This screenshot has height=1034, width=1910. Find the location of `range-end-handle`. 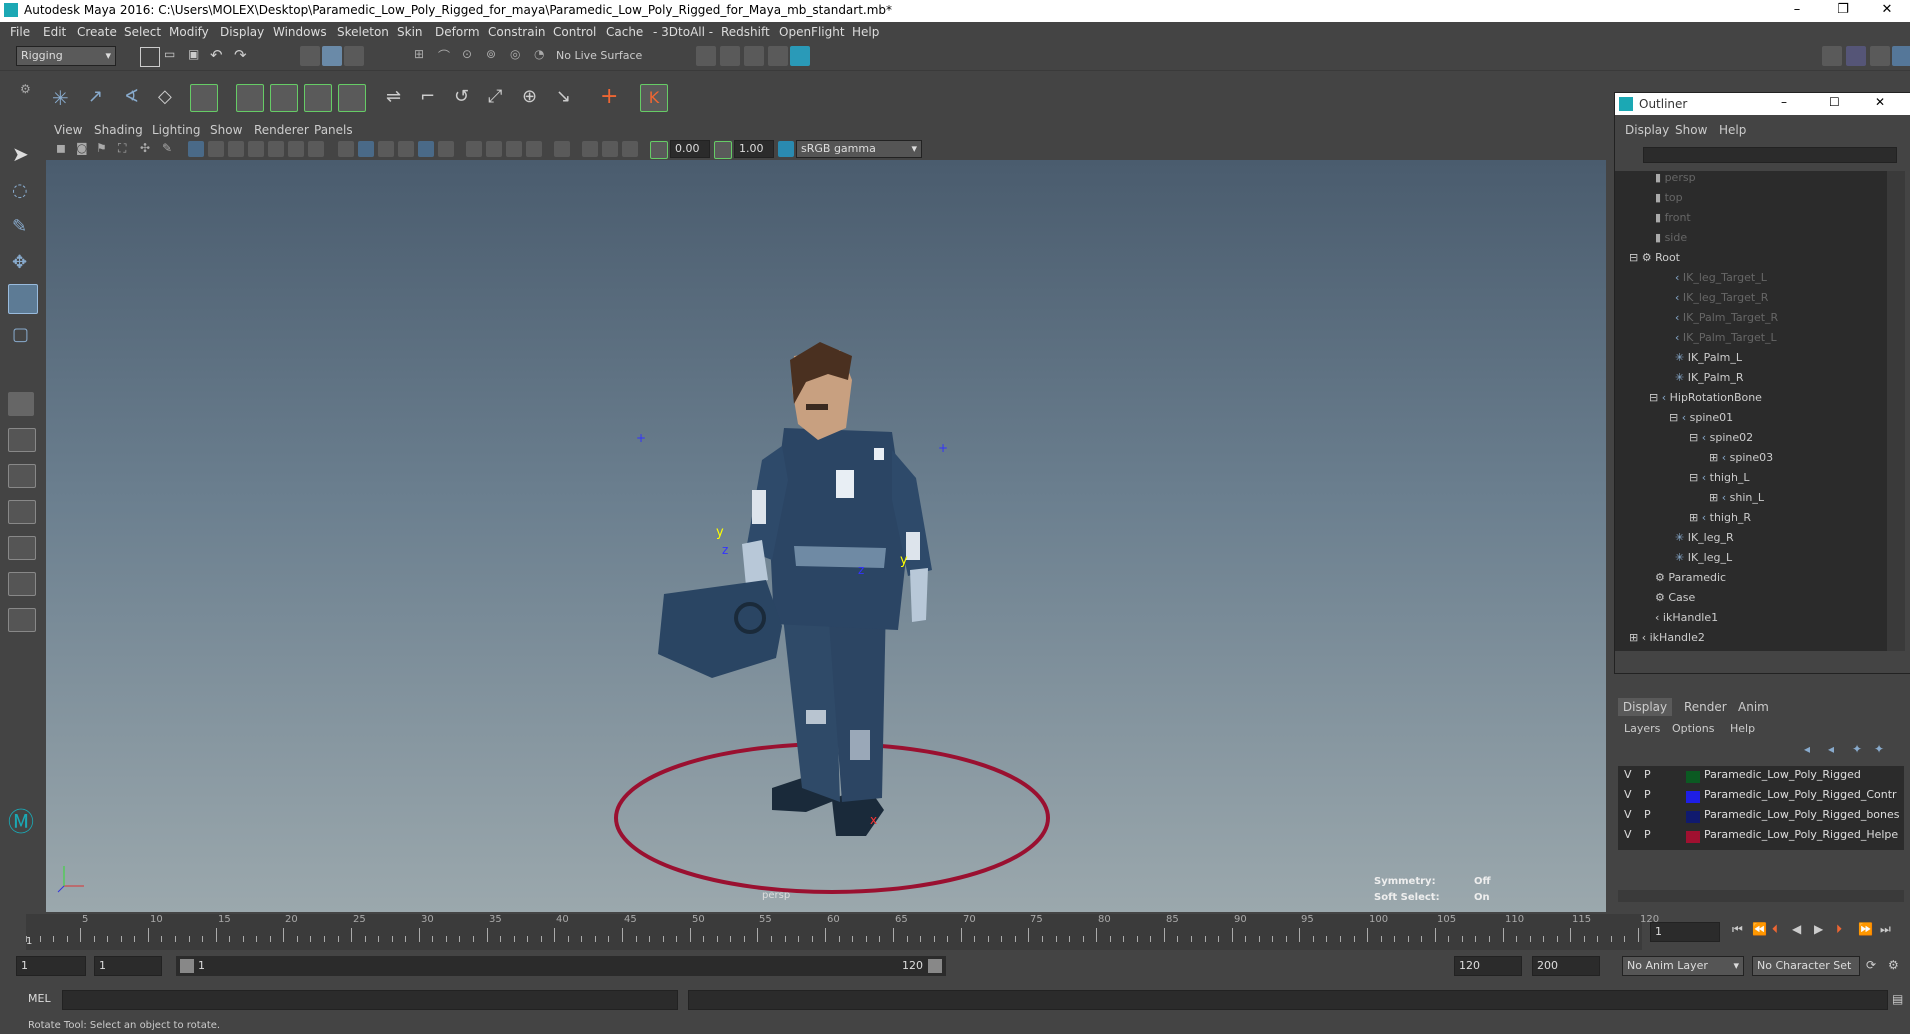

range-end-handle is located at coordinates (935, 966).